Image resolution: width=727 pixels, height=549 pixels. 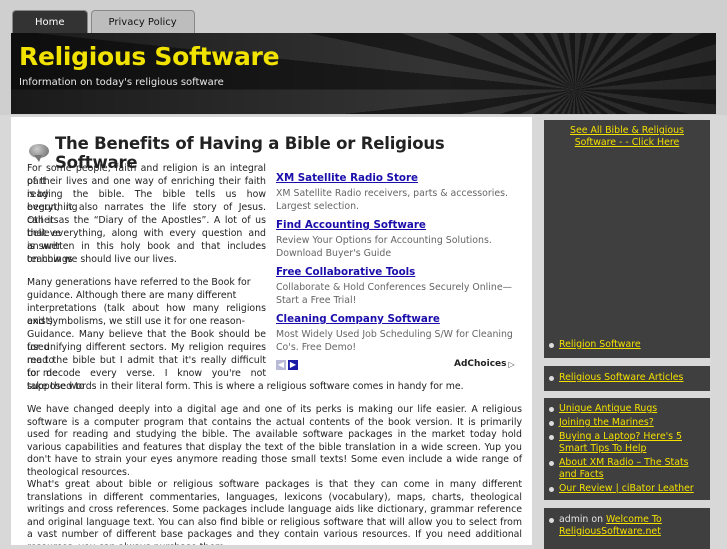 I want to click on ad-link: Free Collaborative Tools, so click(x=401, y=272).